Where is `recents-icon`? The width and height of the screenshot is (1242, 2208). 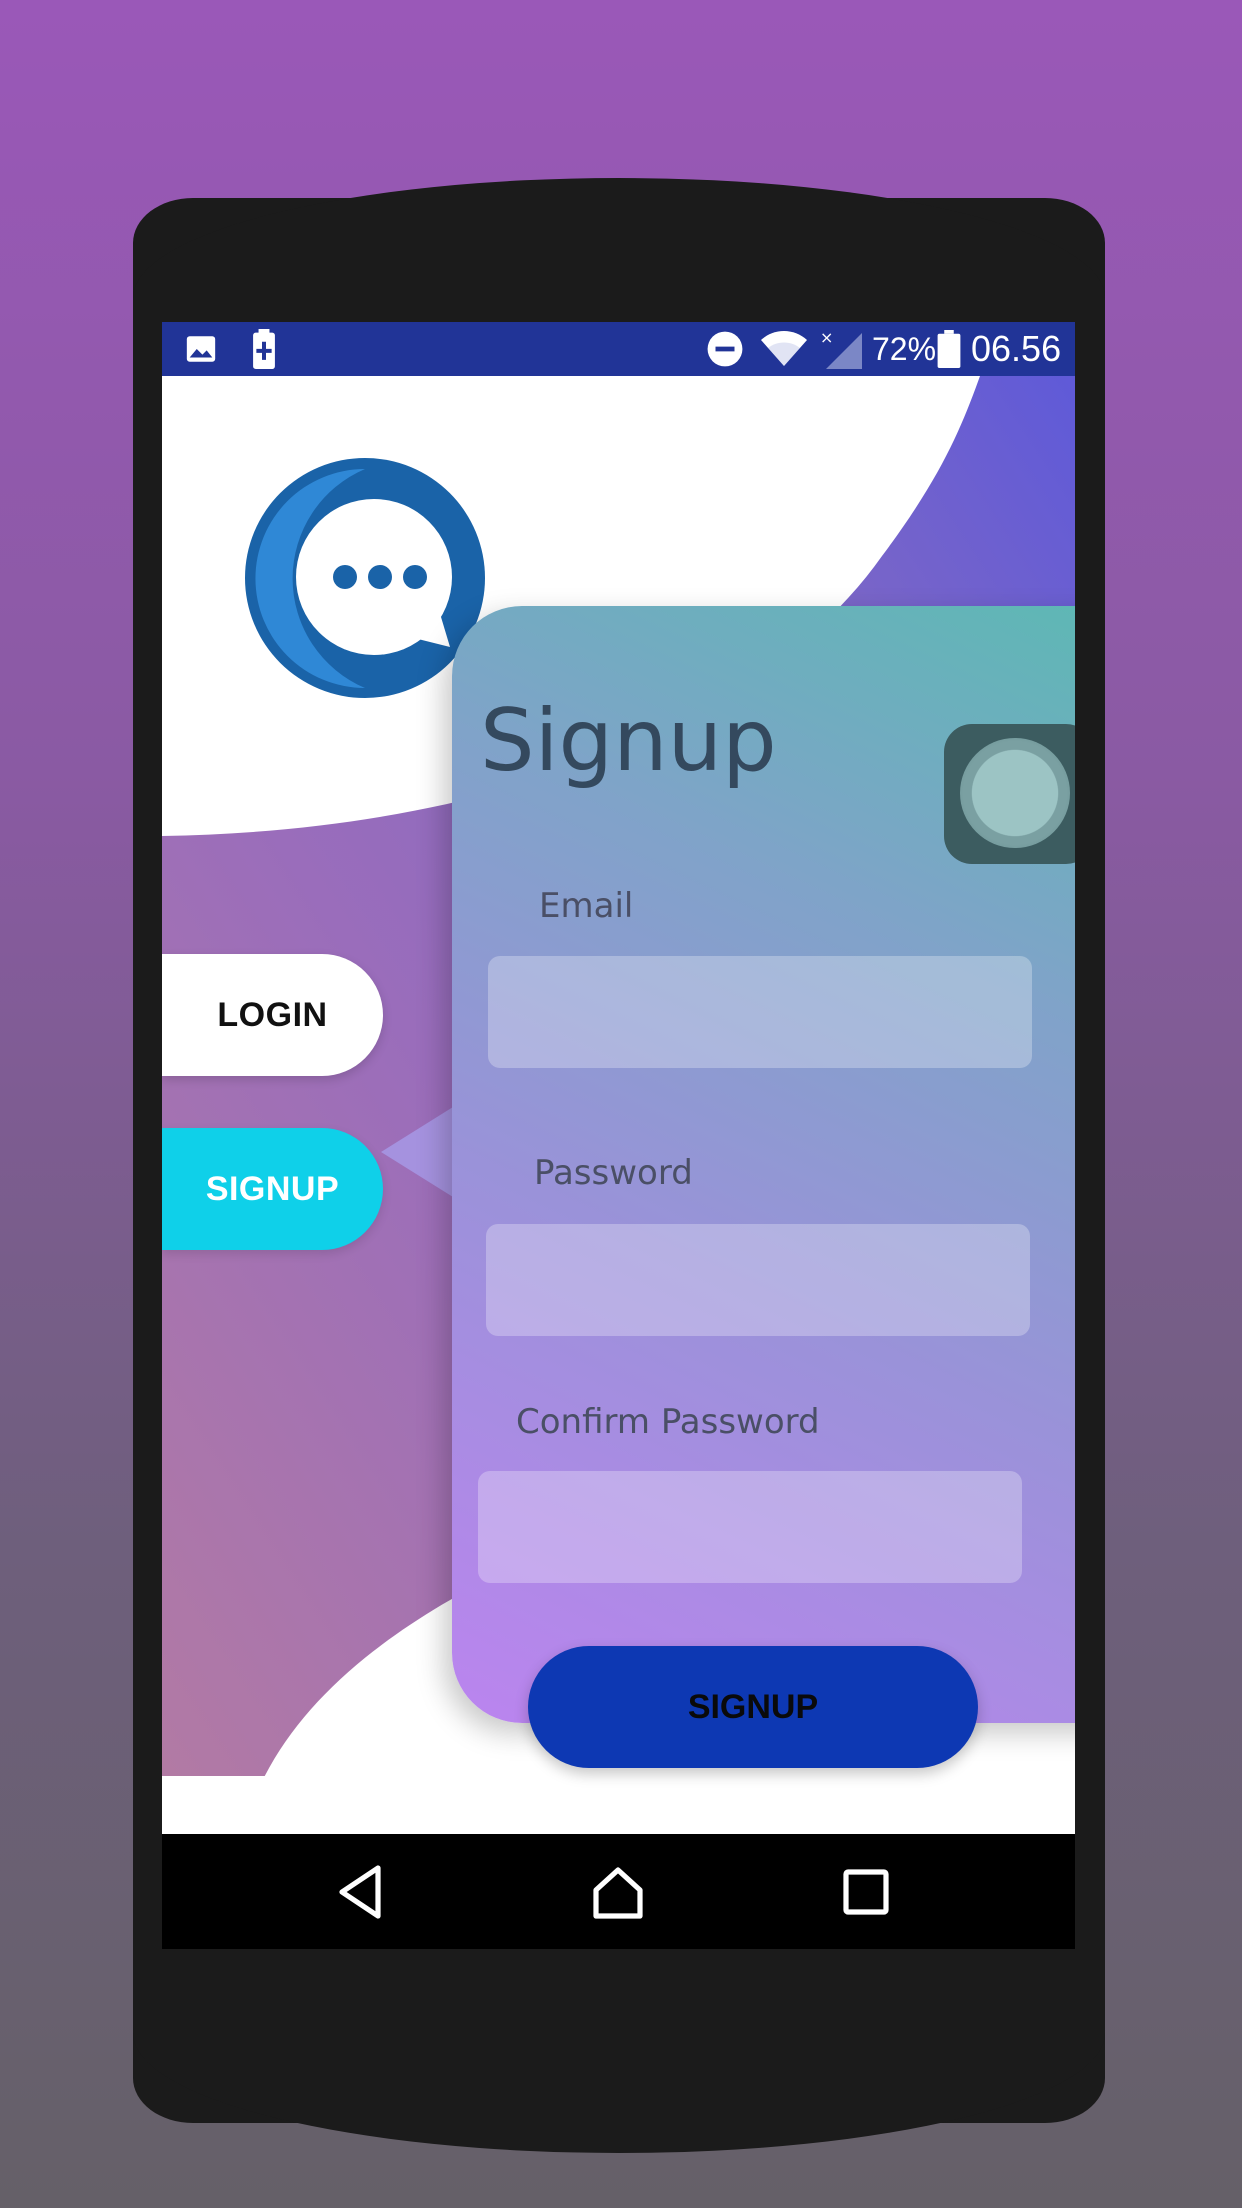
recents-icon is located at coordinates (866, 1891).